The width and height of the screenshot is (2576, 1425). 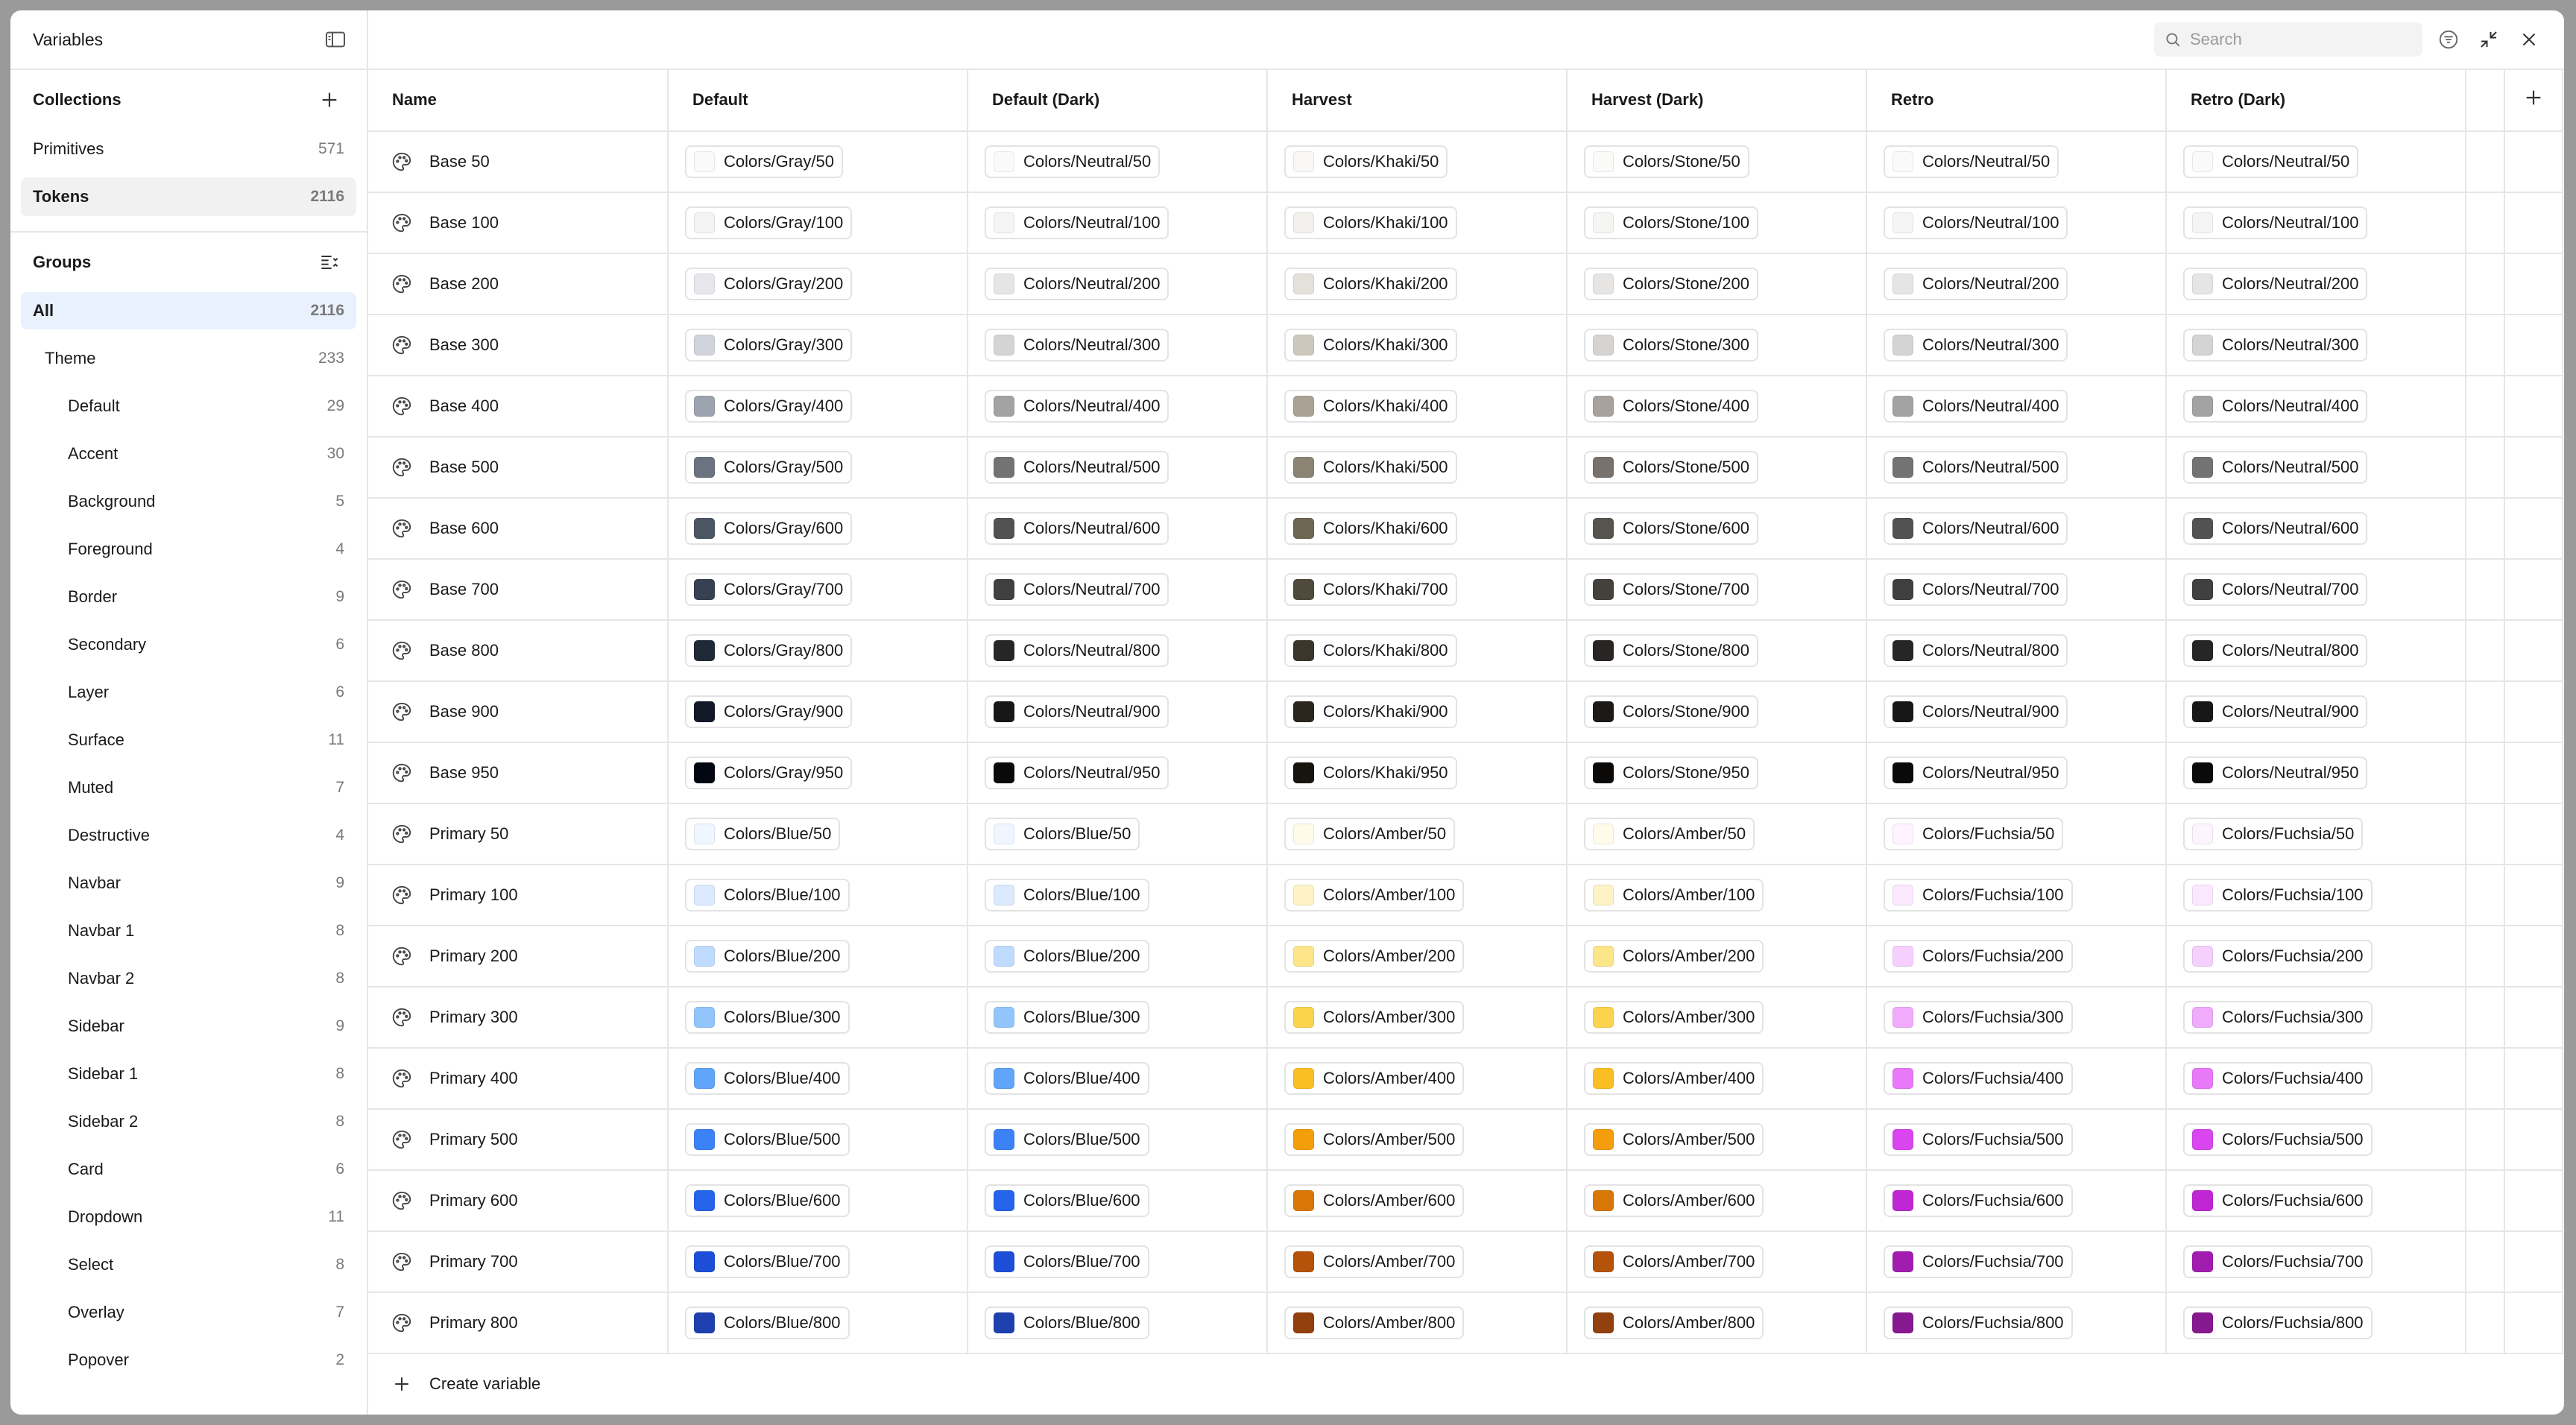 What do you see at coordinates (2316, 834) in the screenshot?
I see `value-cell: Colors/Fuchsia/50` at bounding box center [2316, 834].